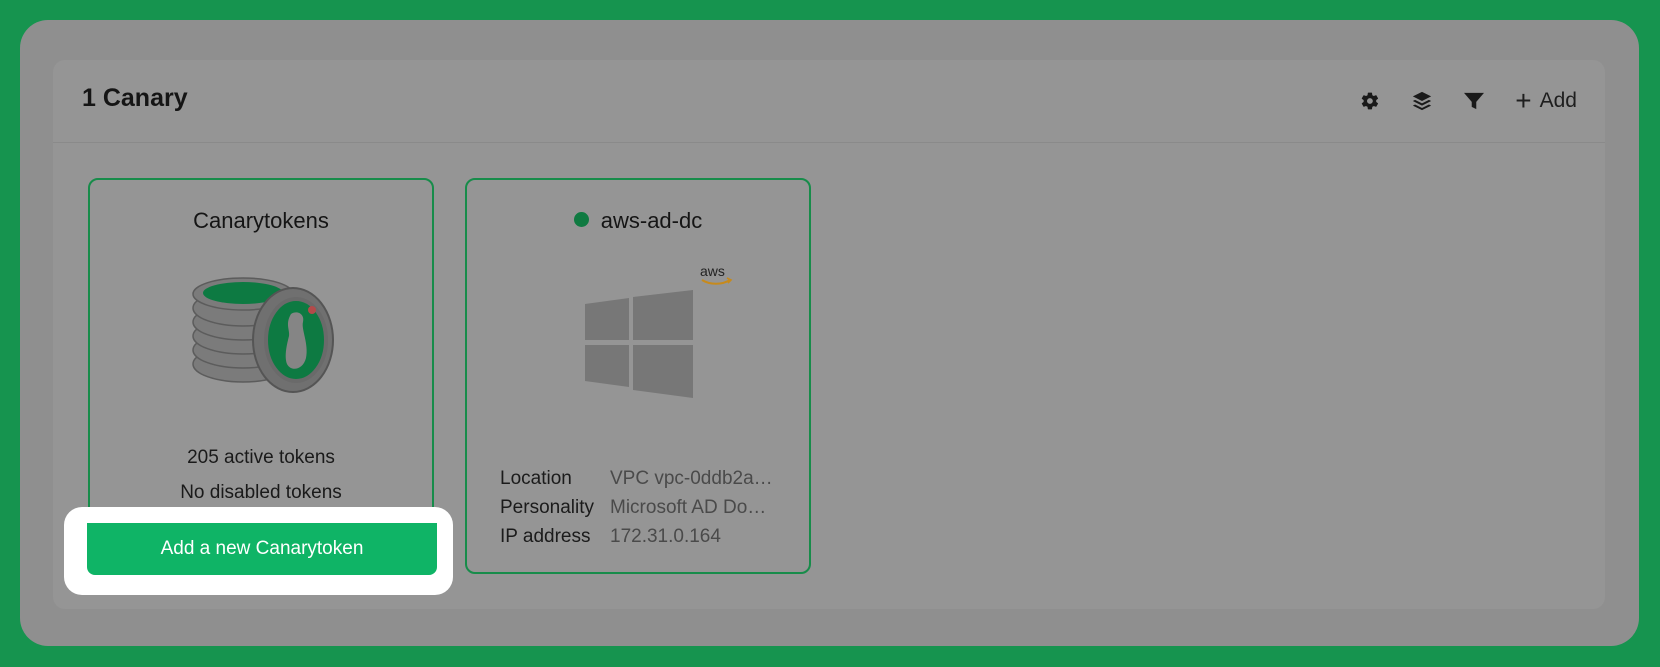  I want to click on layers-icon, so click(1422, 101).